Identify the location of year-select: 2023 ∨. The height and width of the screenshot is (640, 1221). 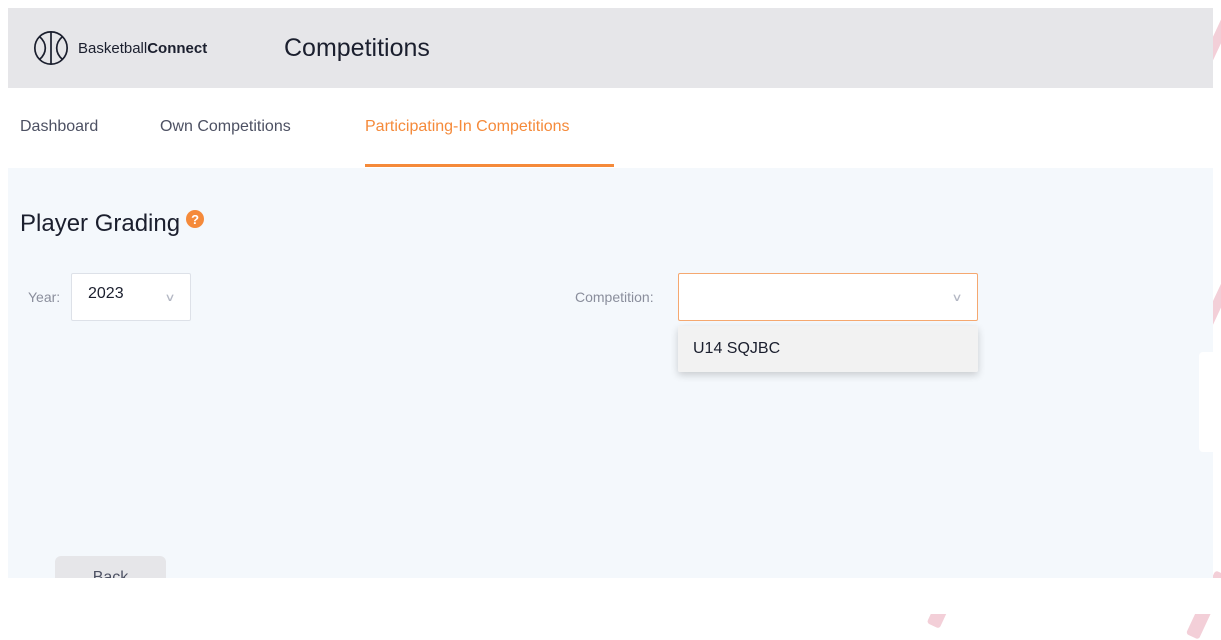
(131, 297).